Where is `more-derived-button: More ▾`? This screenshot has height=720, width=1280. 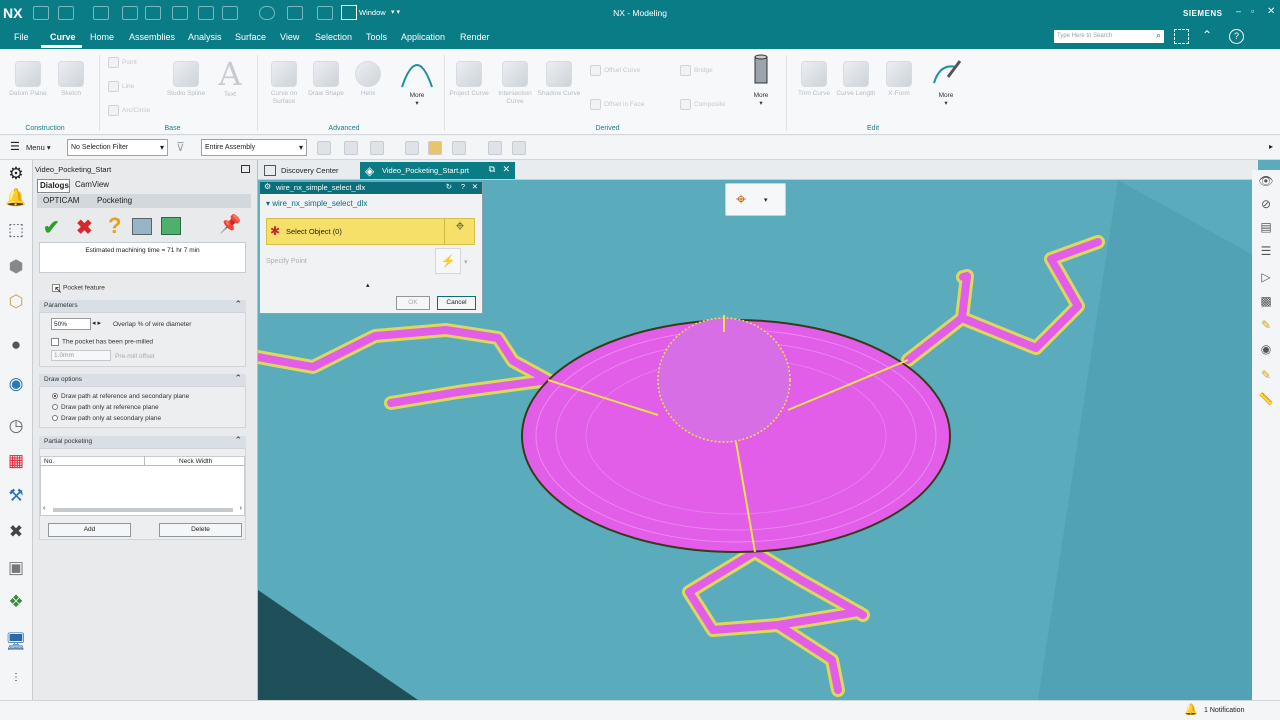 more-derived-button: More ▾ is located at coordinates (761, 80).